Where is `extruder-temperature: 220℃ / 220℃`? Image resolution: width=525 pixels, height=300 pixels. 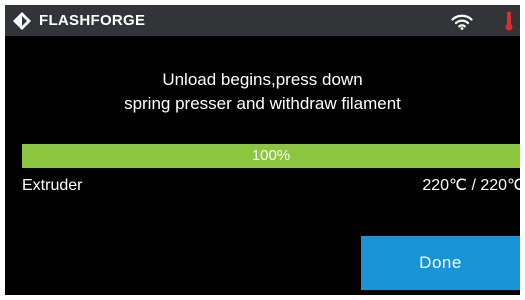
extruder-temperature: 220℃ / 220℃ is located at coordinates (473, 185).